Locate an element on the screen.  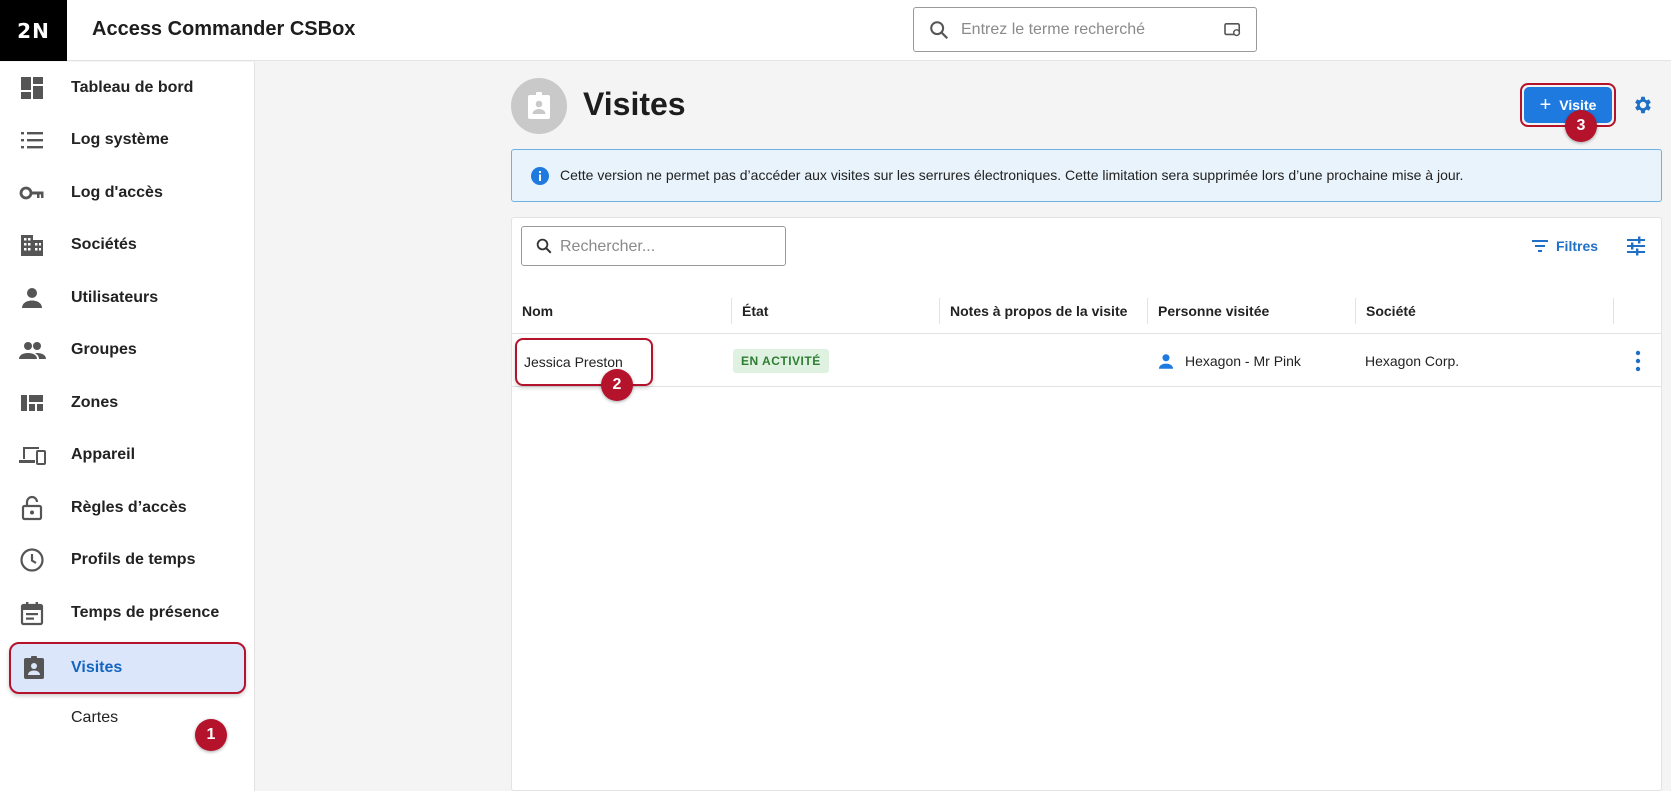
sidebar-item-zones: Zones is located at coordinates (127, 403).